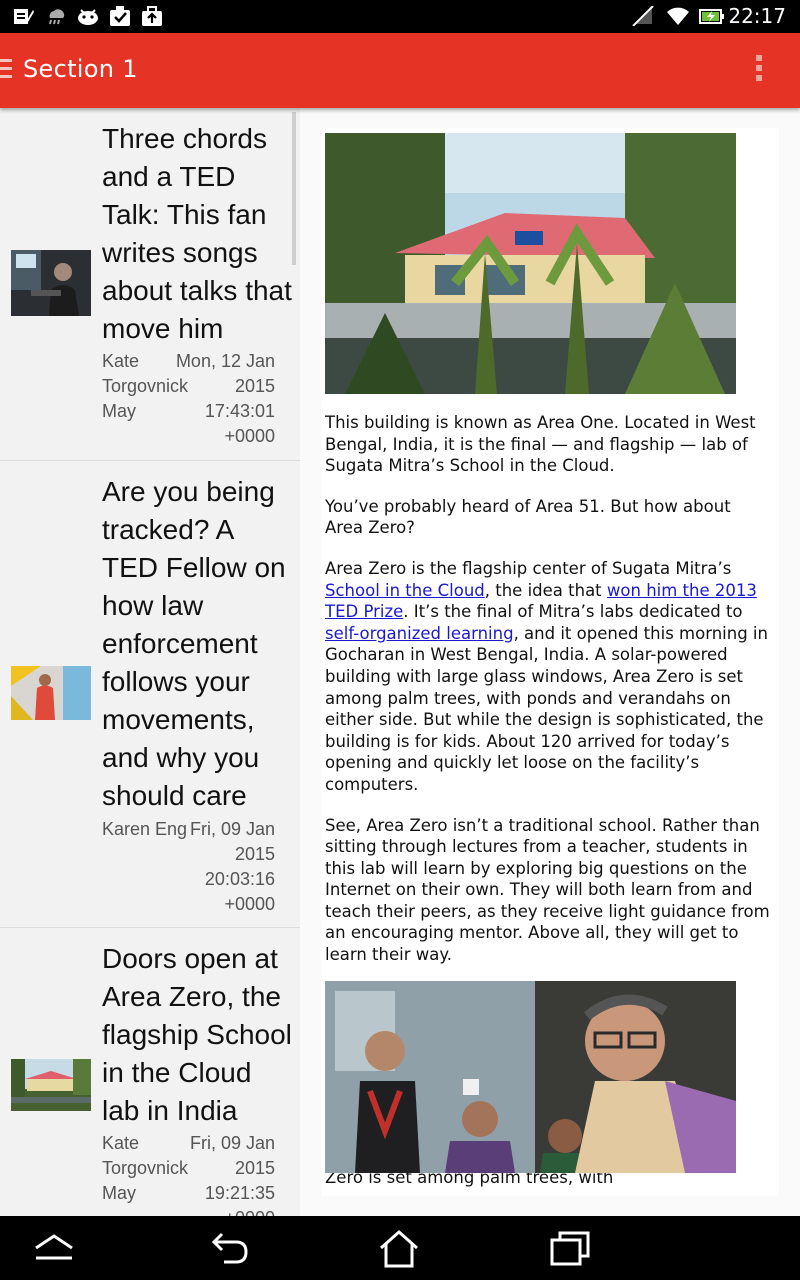 The height and width of the screenshot is (1280, 800). I want to click on navigation-bar, so click(400, 1248).